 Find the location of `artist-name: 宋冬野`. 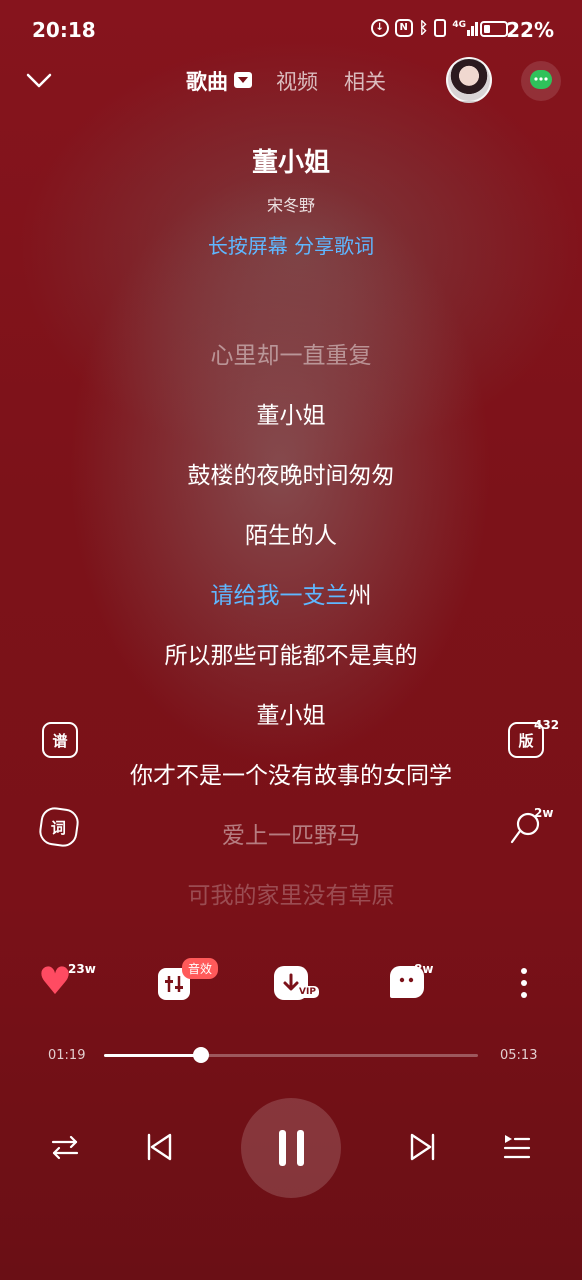

artist-name: 宋冬野 is located at coordinates (291, 204).